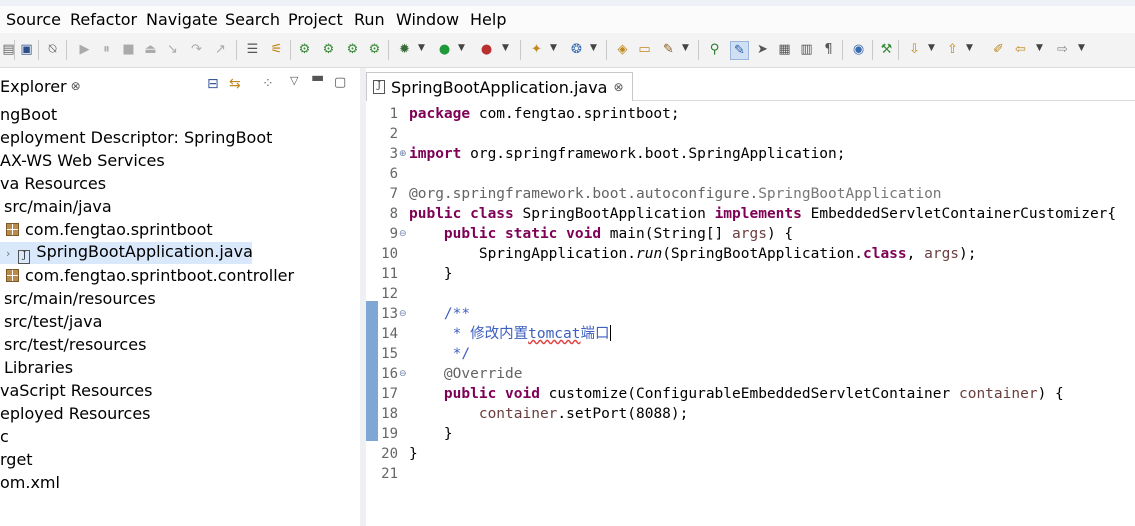  I want to click on menu-source: Source, so click(33, 19).